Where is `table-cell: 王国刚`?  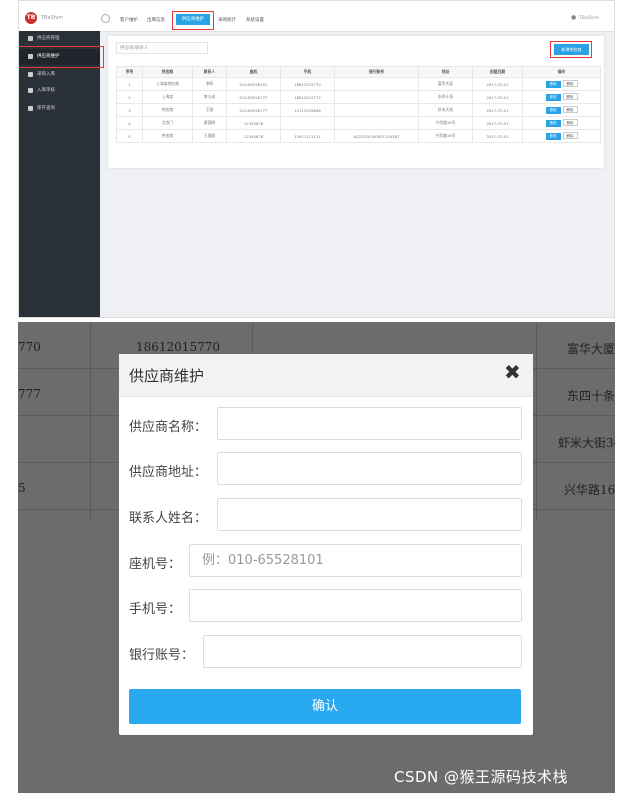 table-cell: 王国刚 is located at coordinates (209, 136).